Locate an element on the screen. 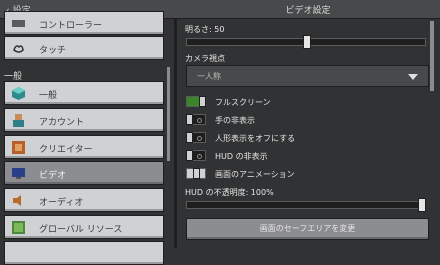 This screenshot has width=440, height=265. sidebar-item-creator: クリエイター is located at coordinates (84, 147).